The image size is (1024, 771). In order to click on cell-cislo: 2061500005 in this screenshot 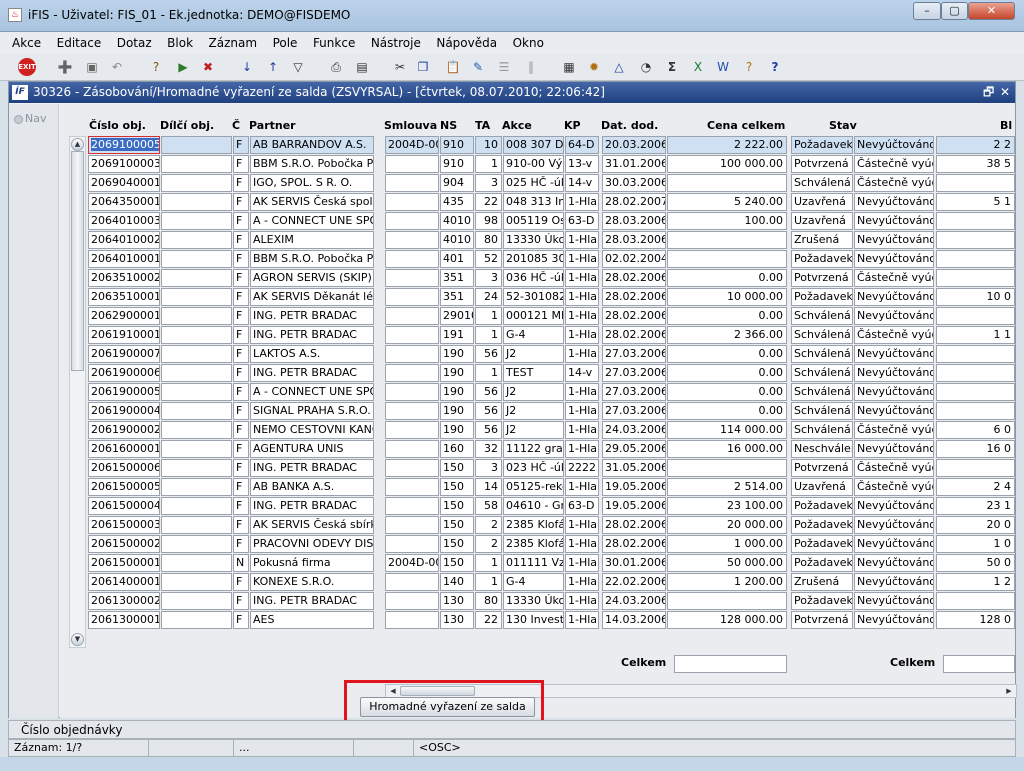, I will do `click(124, 487)`.